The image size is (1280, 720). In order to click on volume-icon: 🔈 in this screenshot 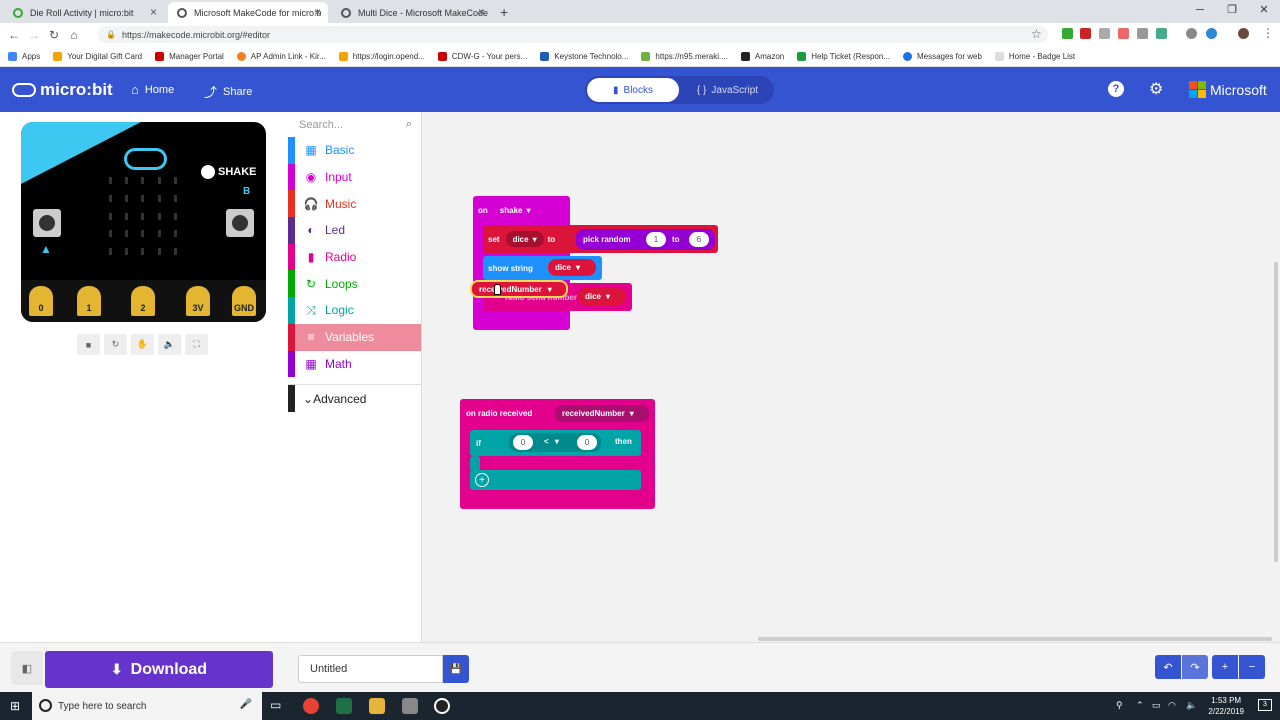, I will do `click(1191, 705)`.